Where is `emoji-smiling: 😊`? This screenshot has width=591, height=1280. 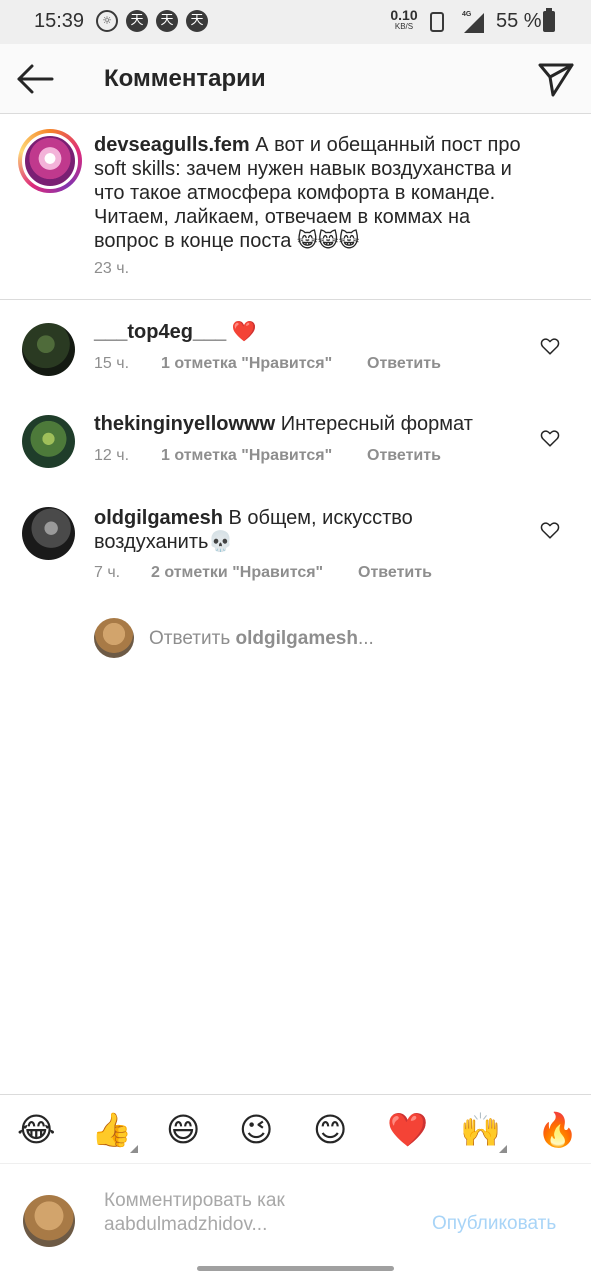
emoji-smiling: 😊 is located at coordinates (330, 1130).